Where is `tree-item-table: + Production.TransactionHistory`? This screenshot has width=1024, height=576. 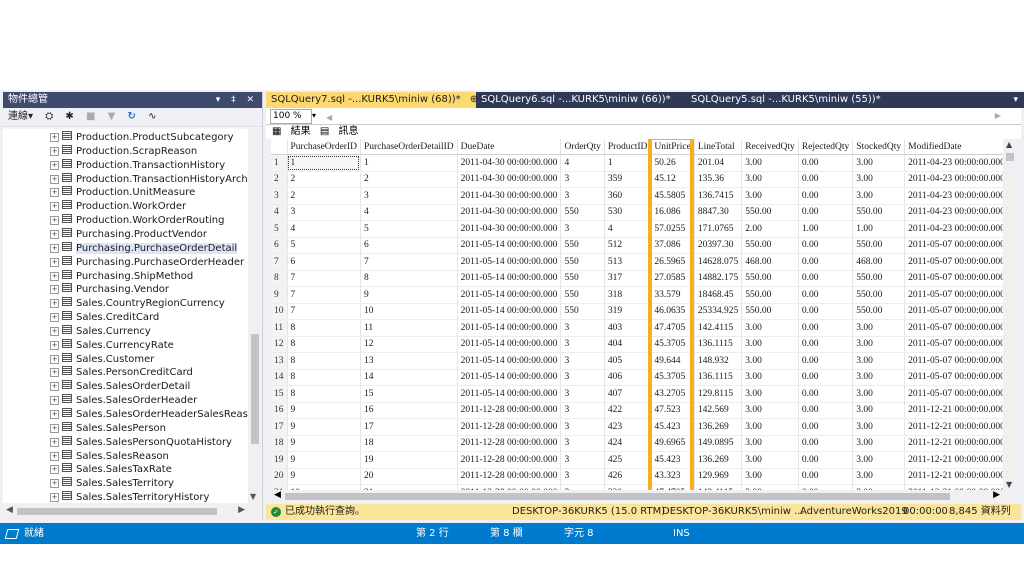
tree-item-table: + Production.TransactionHistory is located at coordinates (137, 165).